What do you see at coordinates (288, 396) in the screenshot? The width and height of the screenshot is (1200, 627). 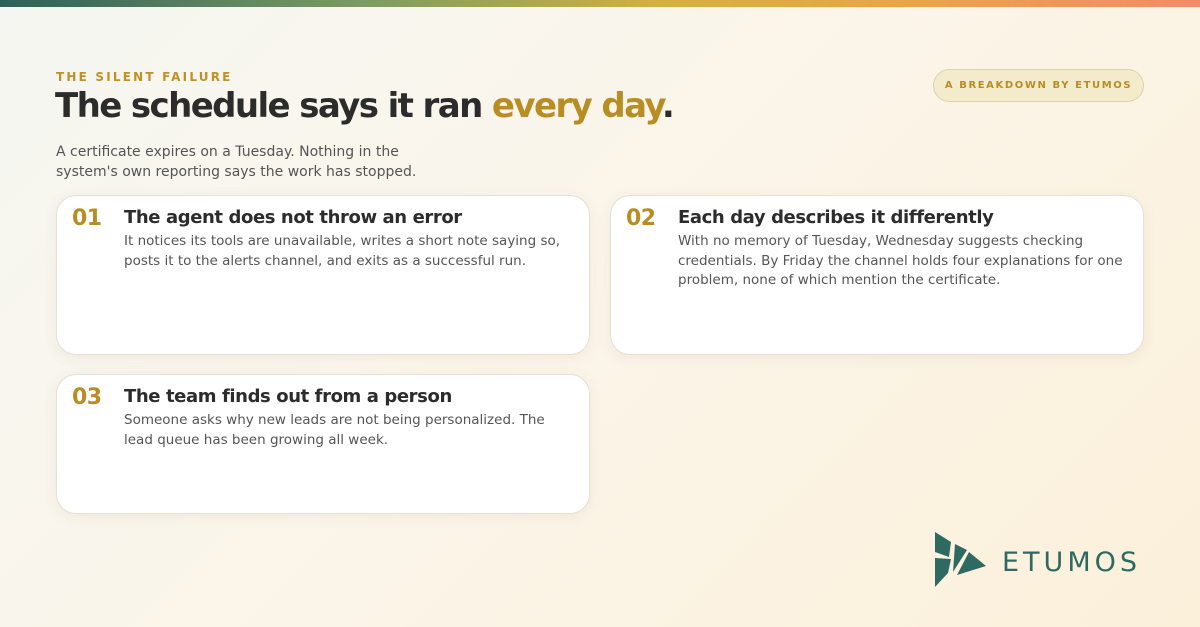 I see `card-title: The team finds out from a person` at bounding box center [288, 396].